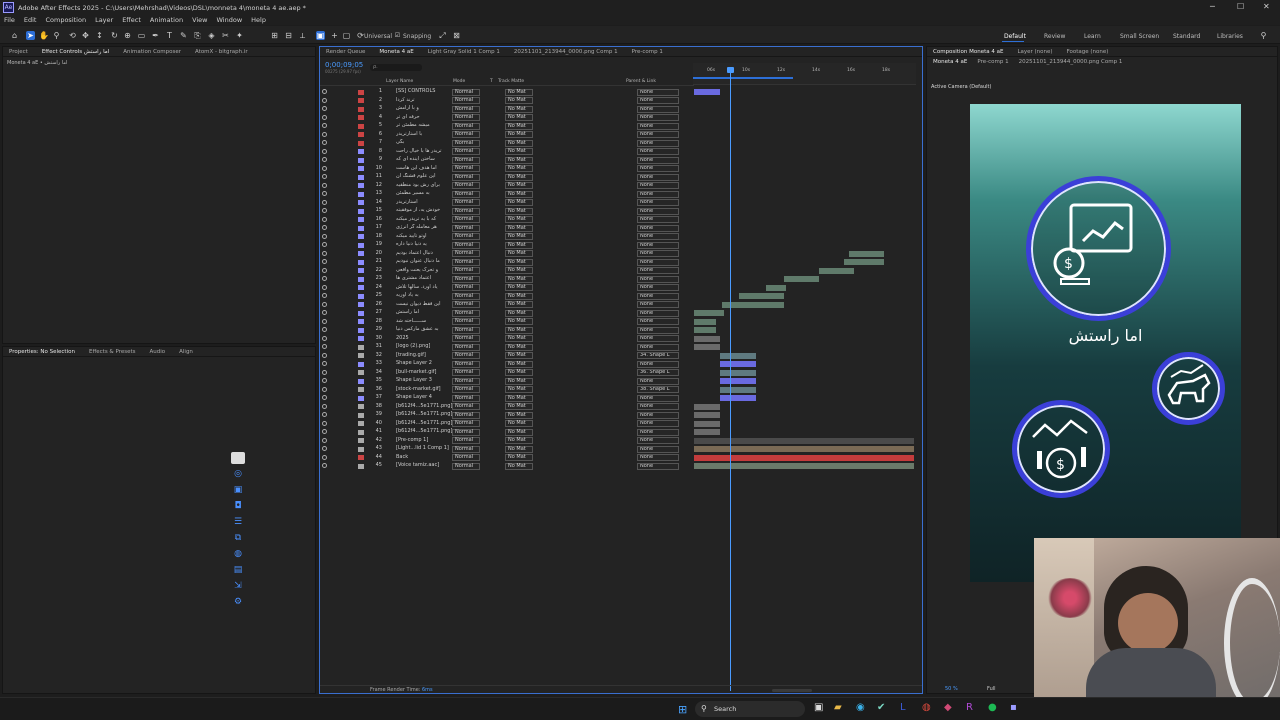 Image resolution: width=1280 pixels, height=720 pixels. What do you see at coordinates (1105, 343) in the screenshot?
I see `composition-viewer: $ اما راستش $` at bounding box center [1105, 343].